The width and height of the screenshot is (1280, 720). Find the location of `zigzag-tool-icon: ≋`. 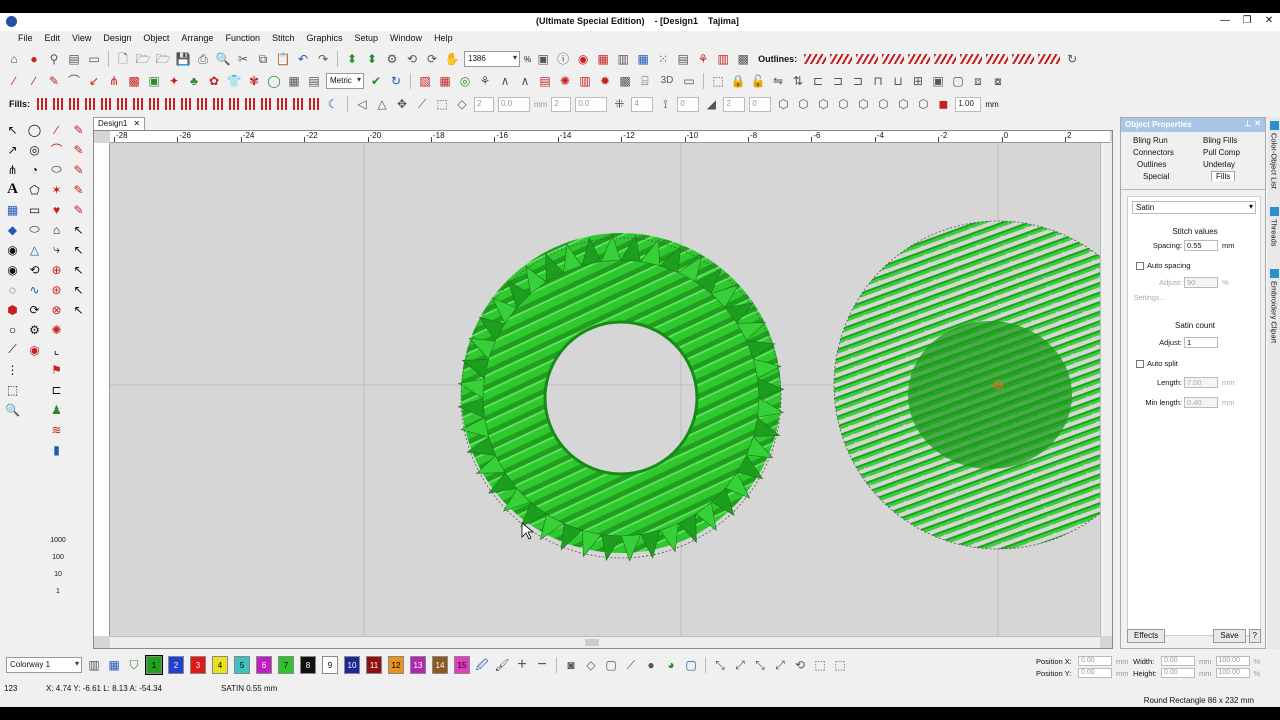

zigzag-tool-icon: ≋ is located at coordinates (56, 429).